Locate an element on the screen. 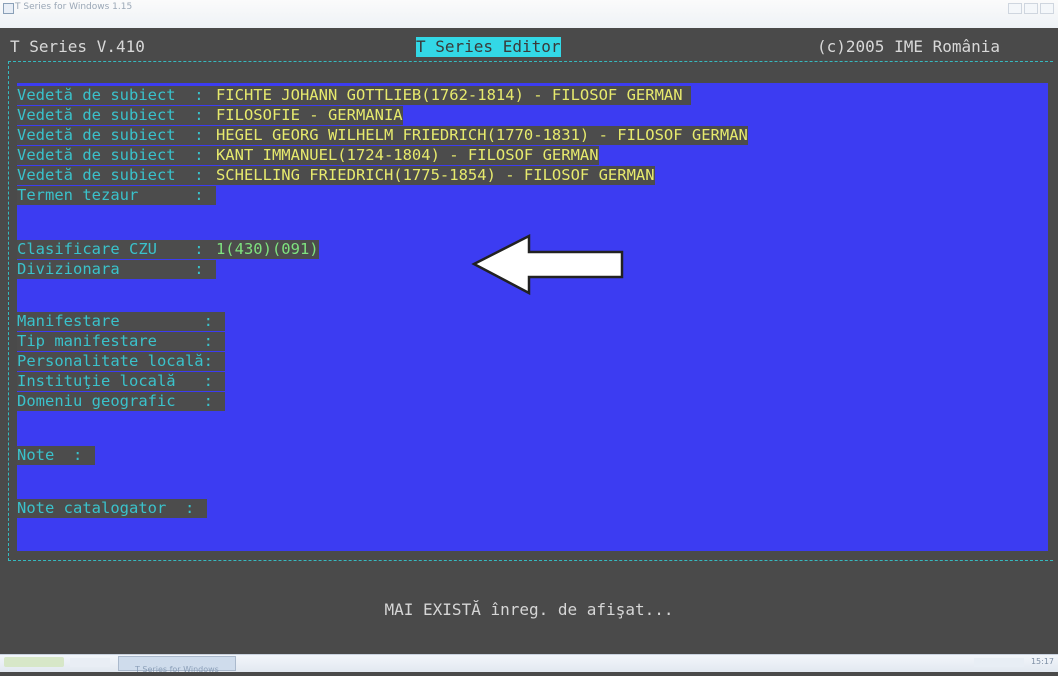 The width and height of the screenshot is (1058, 676). field-row-thesaurus: Termen tezaur : is located at coordinates (116, 195).